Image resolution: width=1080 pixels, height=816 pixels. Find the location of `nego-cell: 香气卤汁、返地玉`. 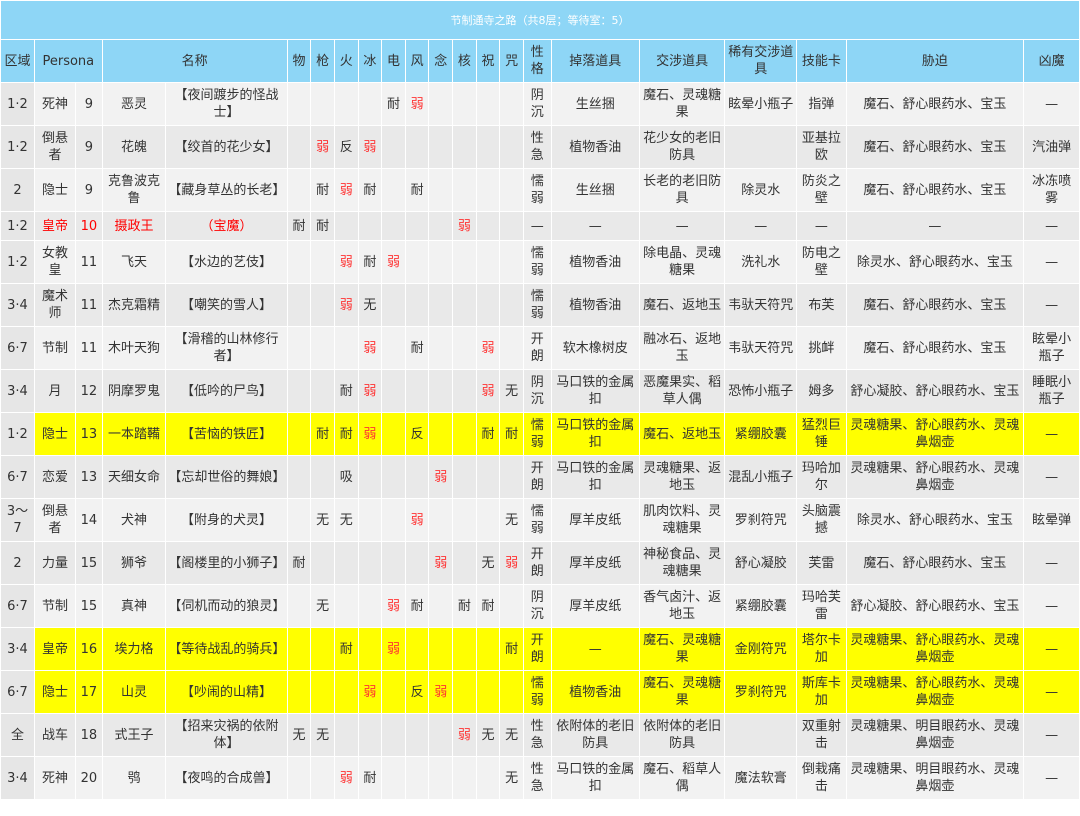

nego-cell: 香气卤汁、返地玉 is located at coordinates (682, 606).